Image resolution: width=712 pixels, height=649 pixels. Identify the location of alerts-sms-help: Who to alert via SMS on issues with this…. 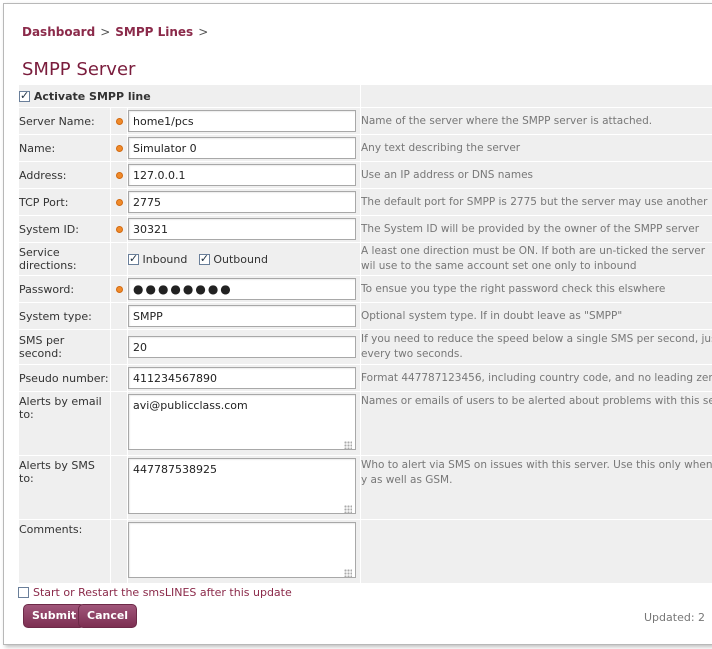
(536, 487).